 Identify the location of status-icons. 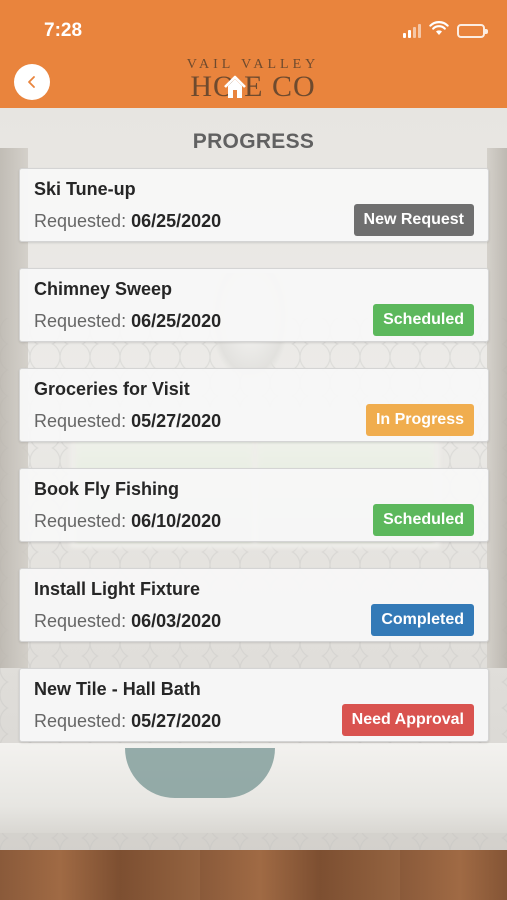
(445, 31).